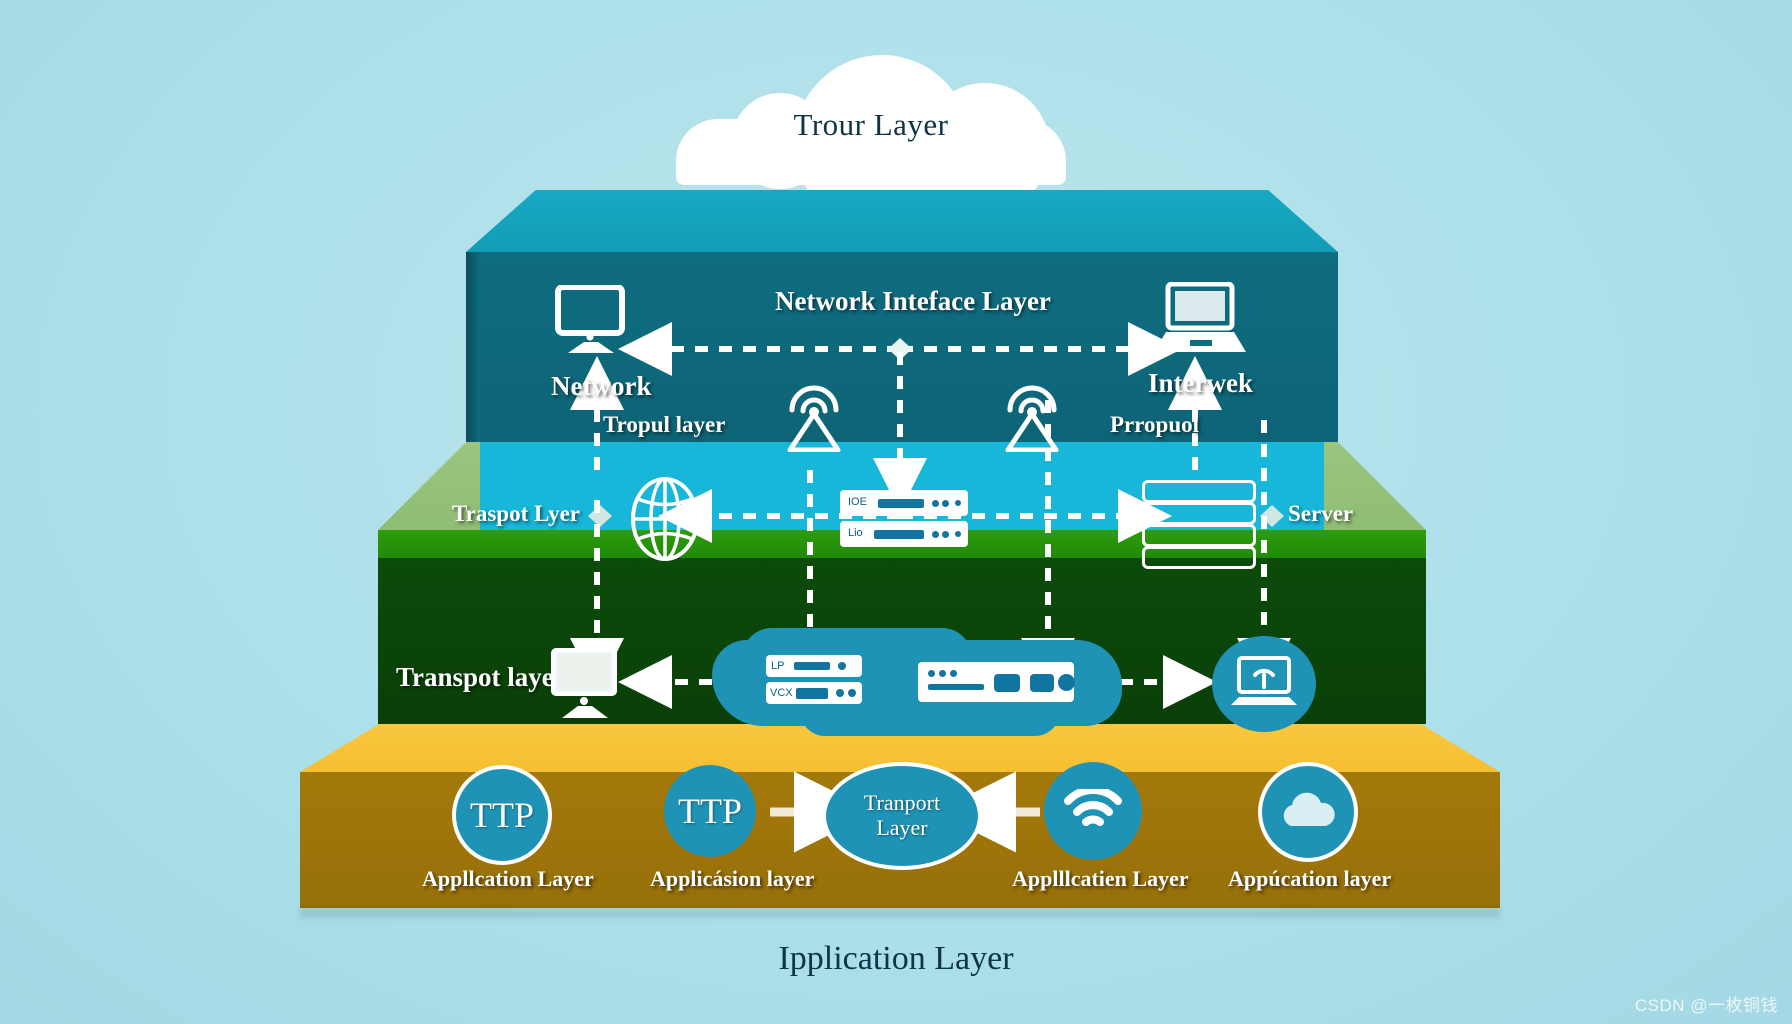 The height and width of the screenshot is (1024, 1792). I want to click on node-cloud, so click(1308, 812).